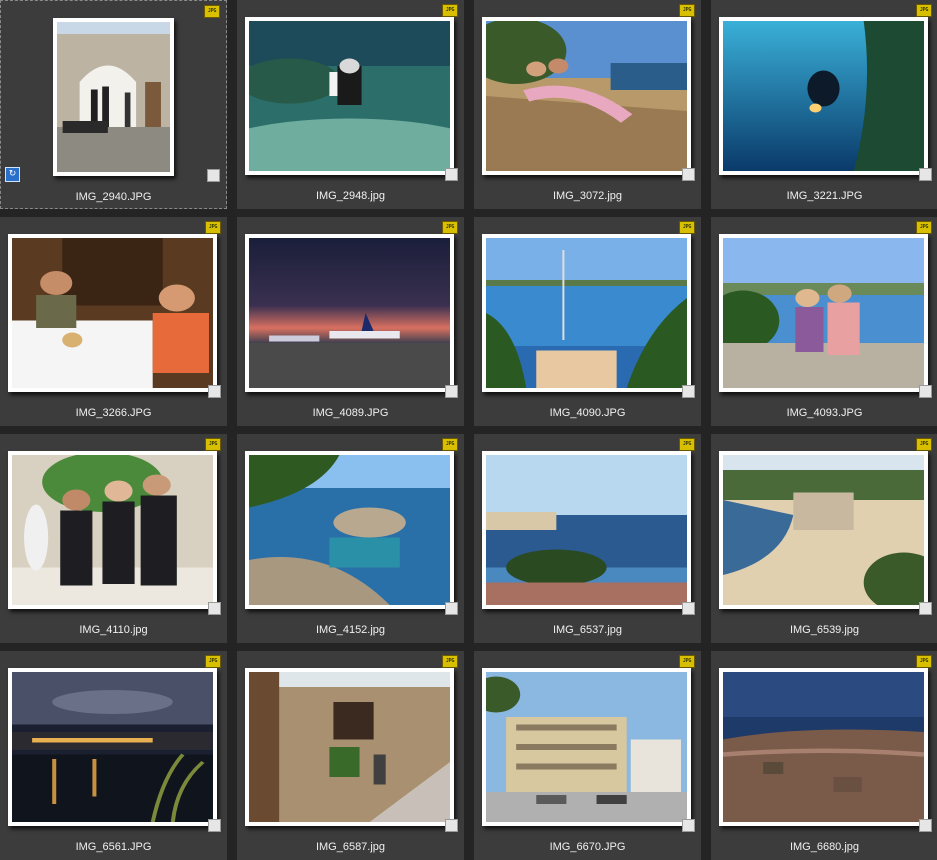  Describe the element at coordinates (350, 196) in the screenshot. I see `filename-label: IMG_2948.jpg` at that location.